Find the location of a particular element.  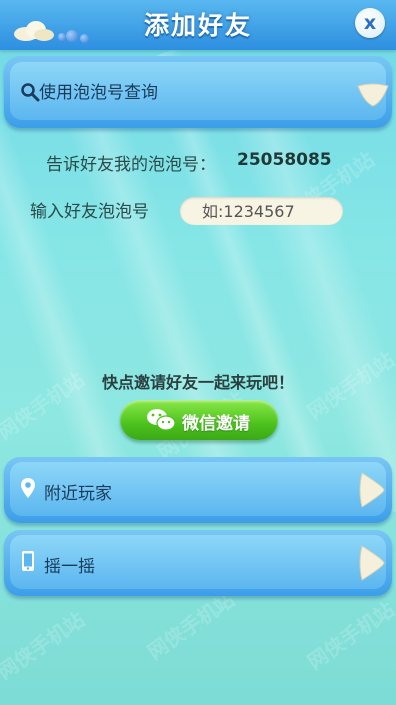

nearby-players-label: 附近玩家 is located at coordinates (78, 494).